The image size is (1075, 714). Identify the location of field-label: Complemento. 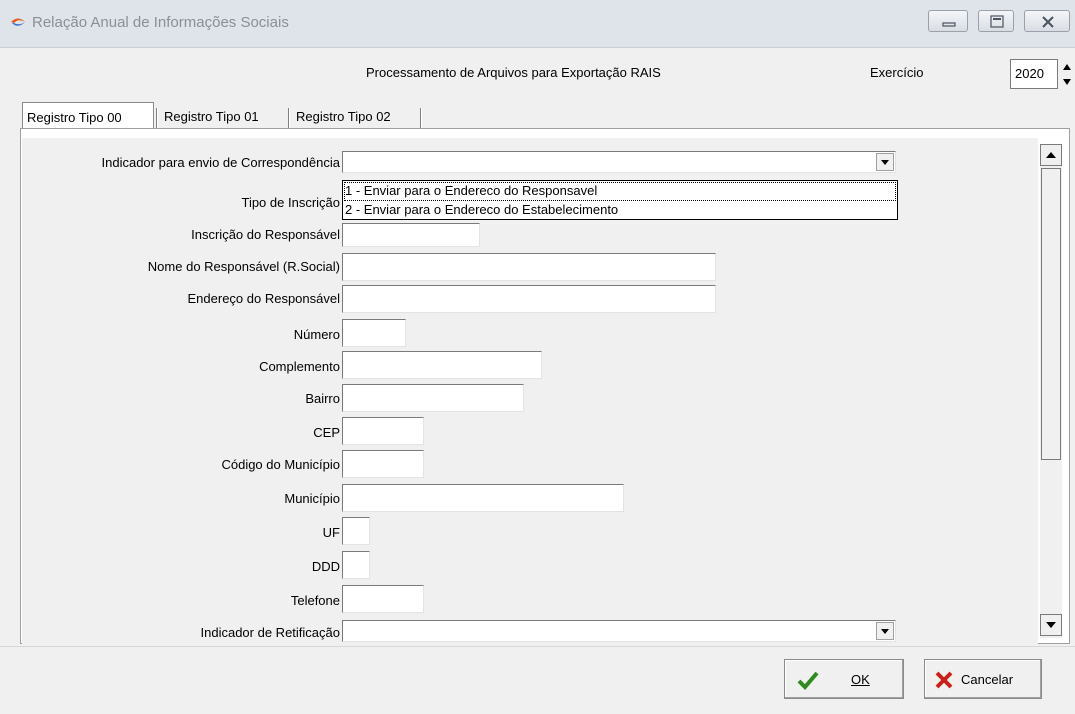
(299, 366).